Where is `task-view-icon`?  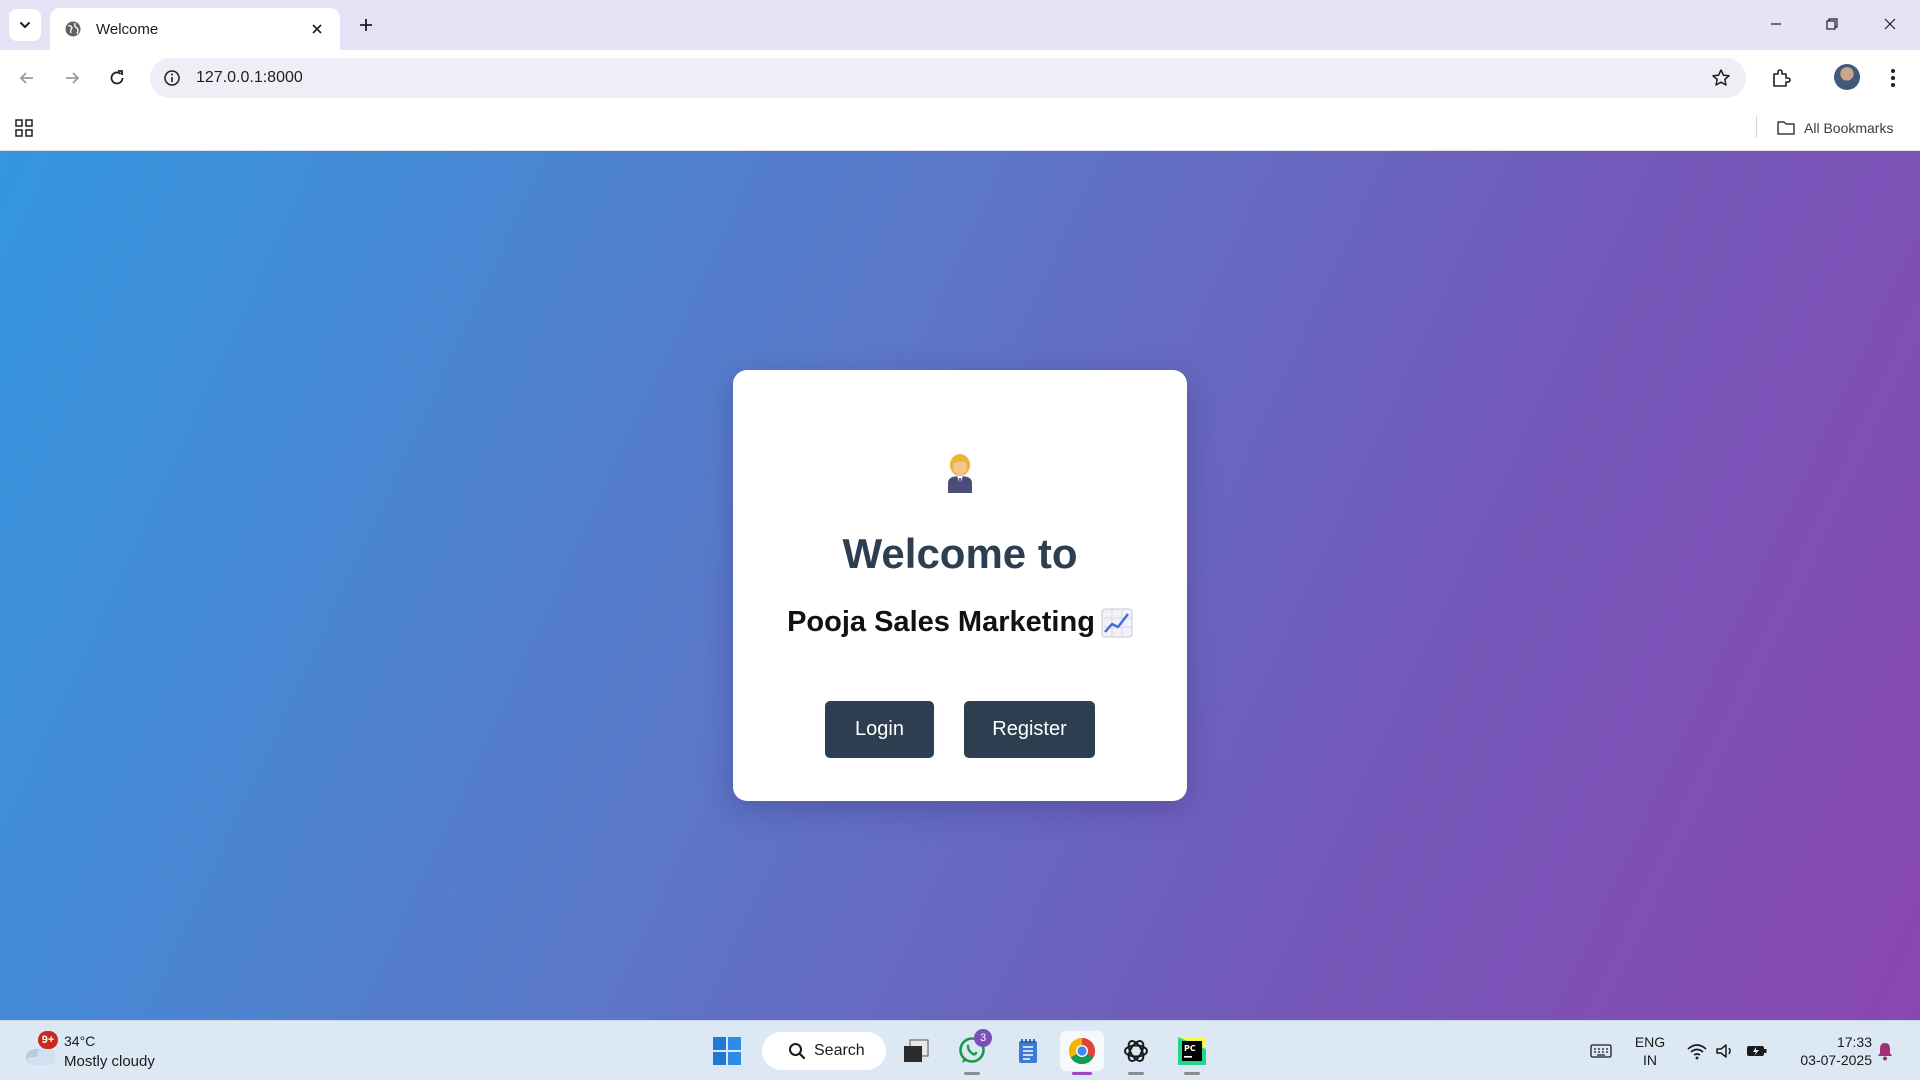 task-view-icon is located at coordinates (916, 1050).